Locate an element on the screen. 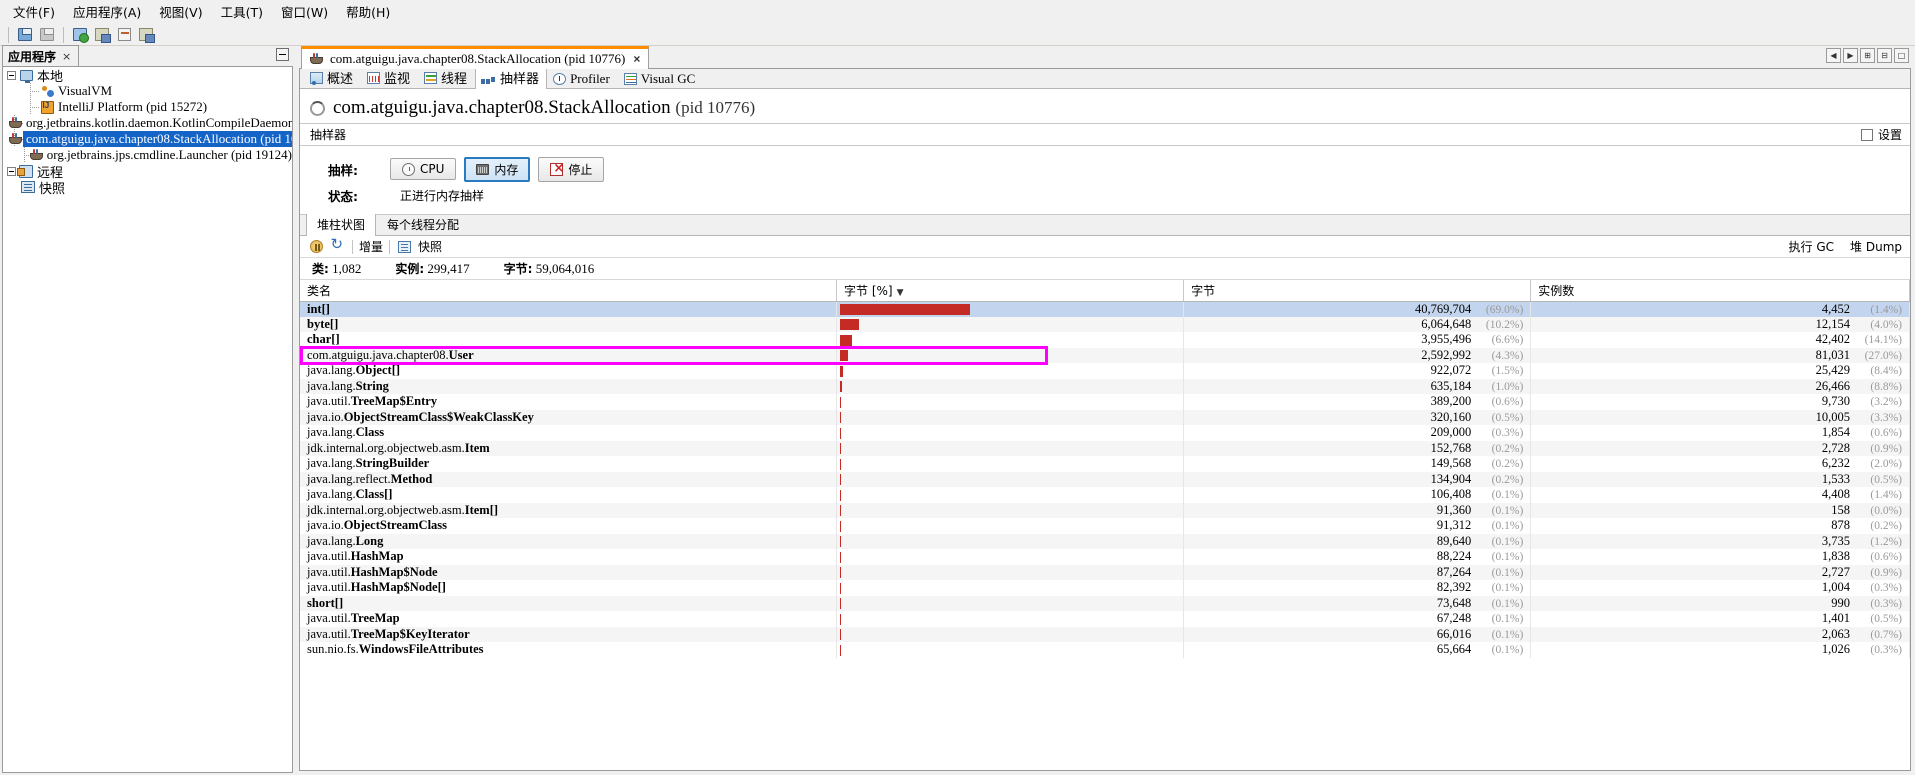 Image resolution: width=1915 pixels, height=775 pixels. table-row: int[] 40,769,704 (69.0%) 4,452 (1.4%) is located at coordinates (1105, 309).